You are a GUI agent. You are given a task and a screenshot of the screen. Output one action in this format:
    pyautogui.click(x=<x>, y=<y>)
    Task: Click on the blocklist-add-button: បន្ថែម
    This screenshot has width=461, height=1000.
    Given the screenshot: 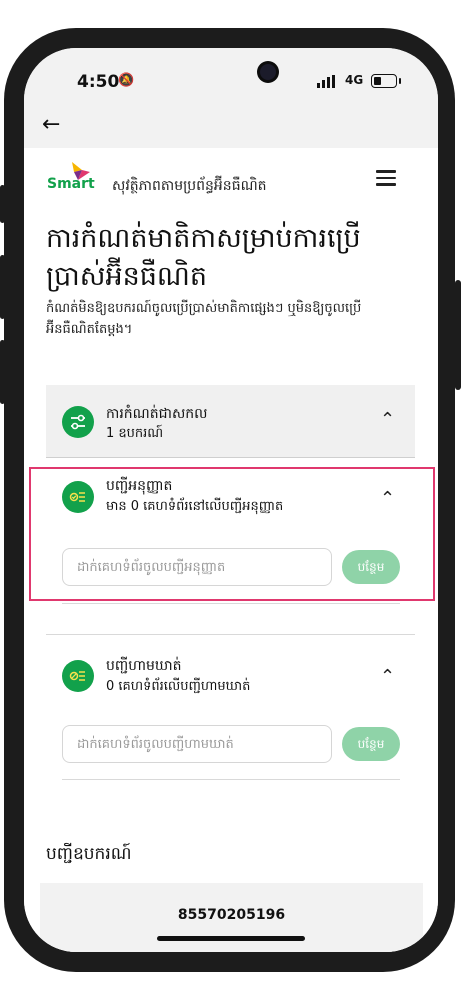 What is the action you would take?
    pyautogui.click(x=371, y=744)
    